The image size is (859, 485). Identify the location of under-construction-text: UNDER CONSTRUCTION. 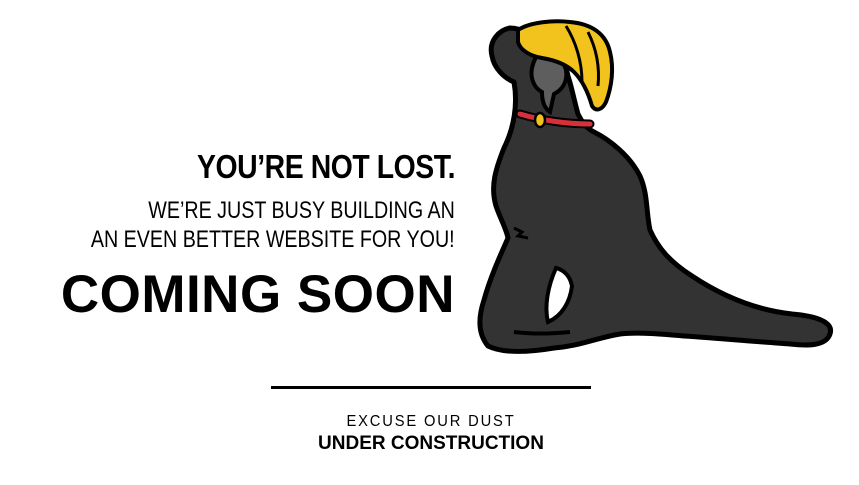
(431, 443).